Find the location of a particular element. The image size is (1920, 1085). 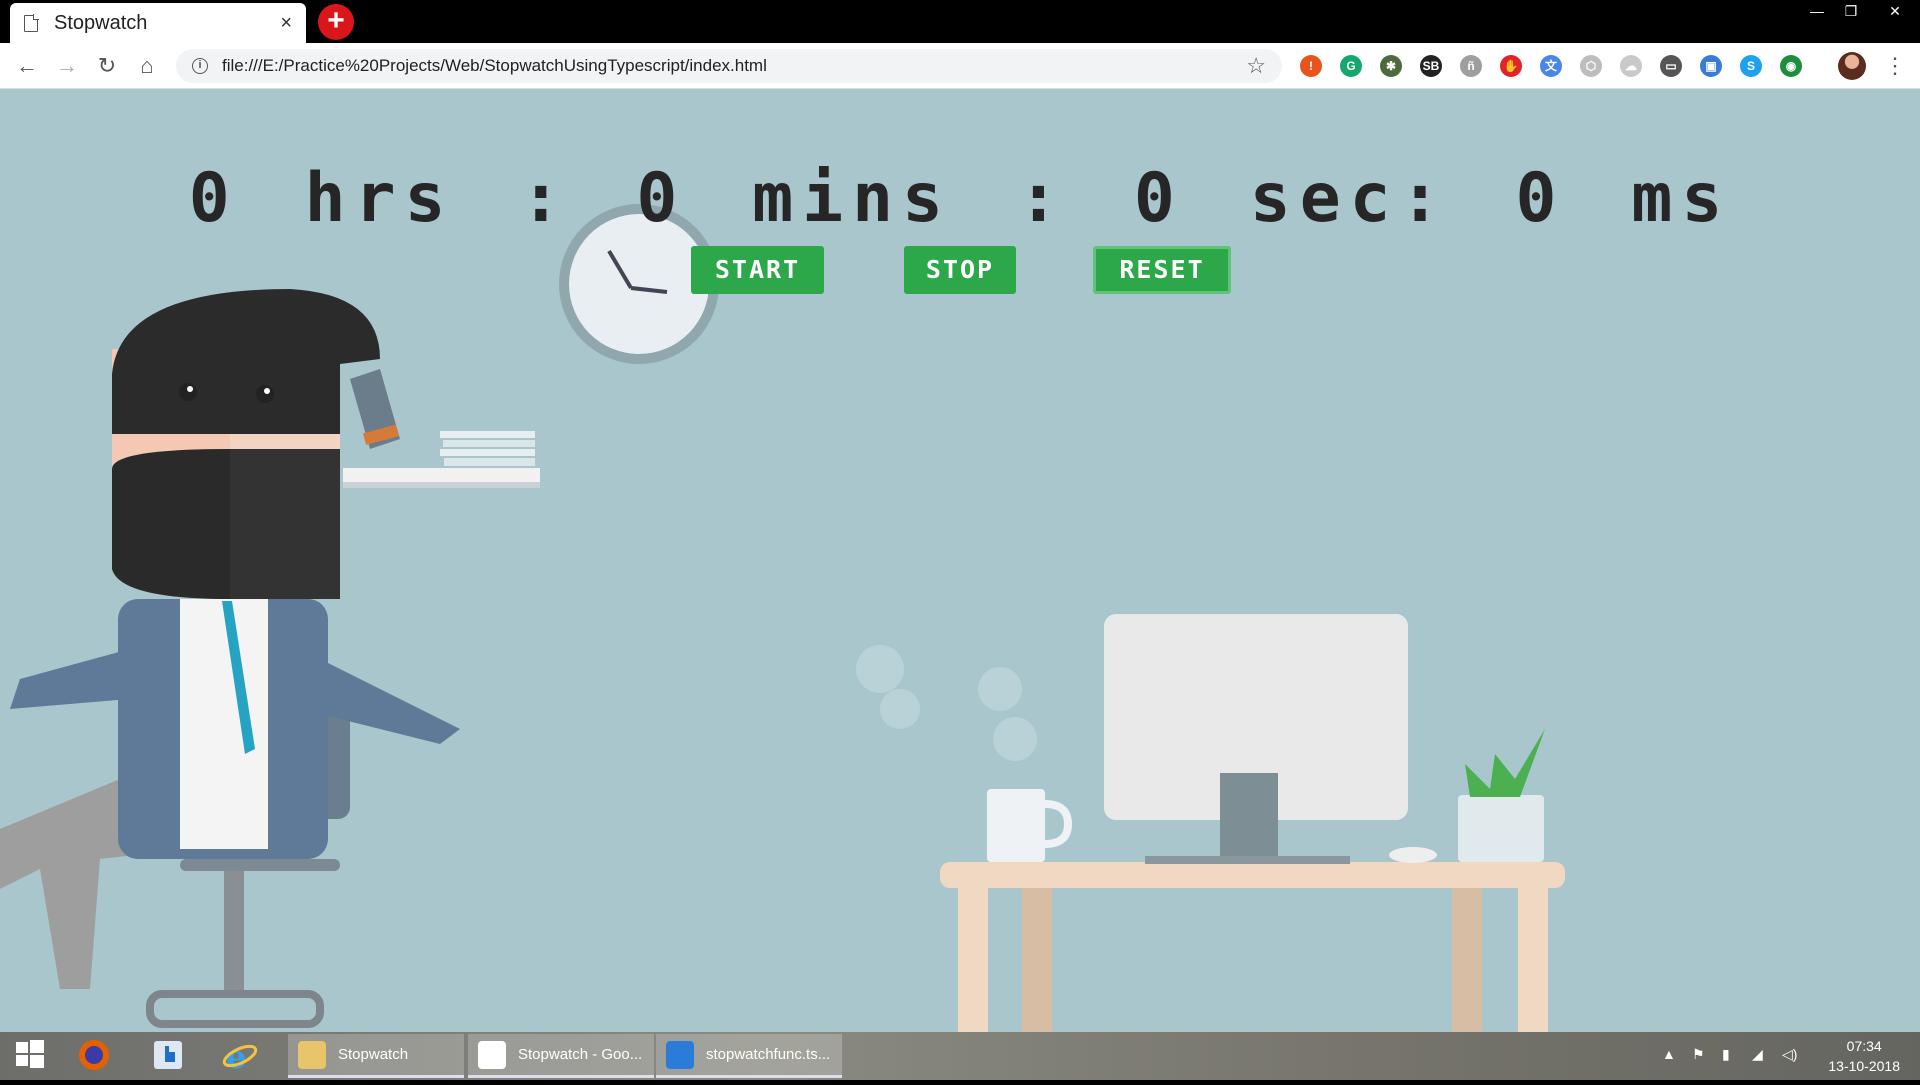

minutes-unit: mins is located at coordinates (852, 198).